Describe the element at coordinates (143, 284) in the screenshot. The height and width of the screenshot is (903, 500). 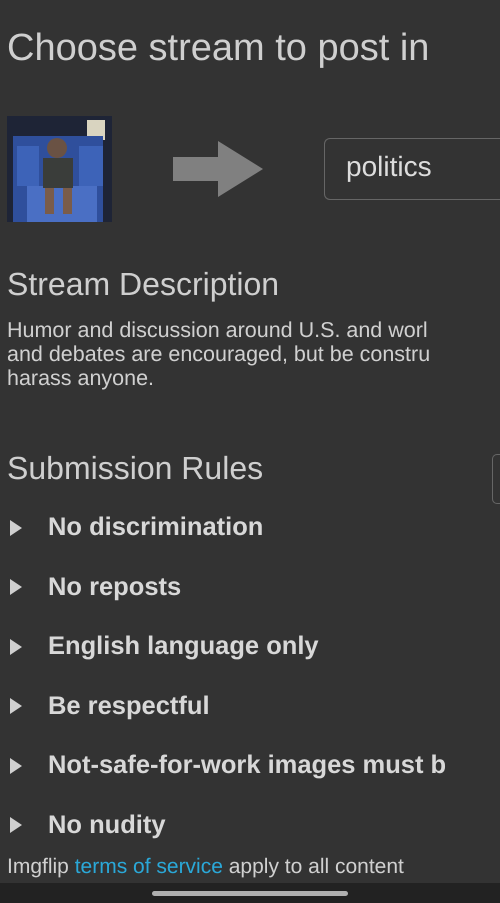
I see `section-heading: Stream Description` at that location.